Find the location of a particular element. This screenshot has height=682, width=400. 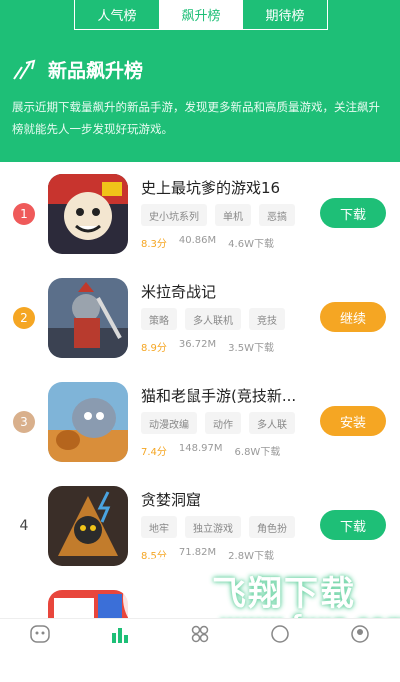

nav-item-home is located at coordinates (40, 639).